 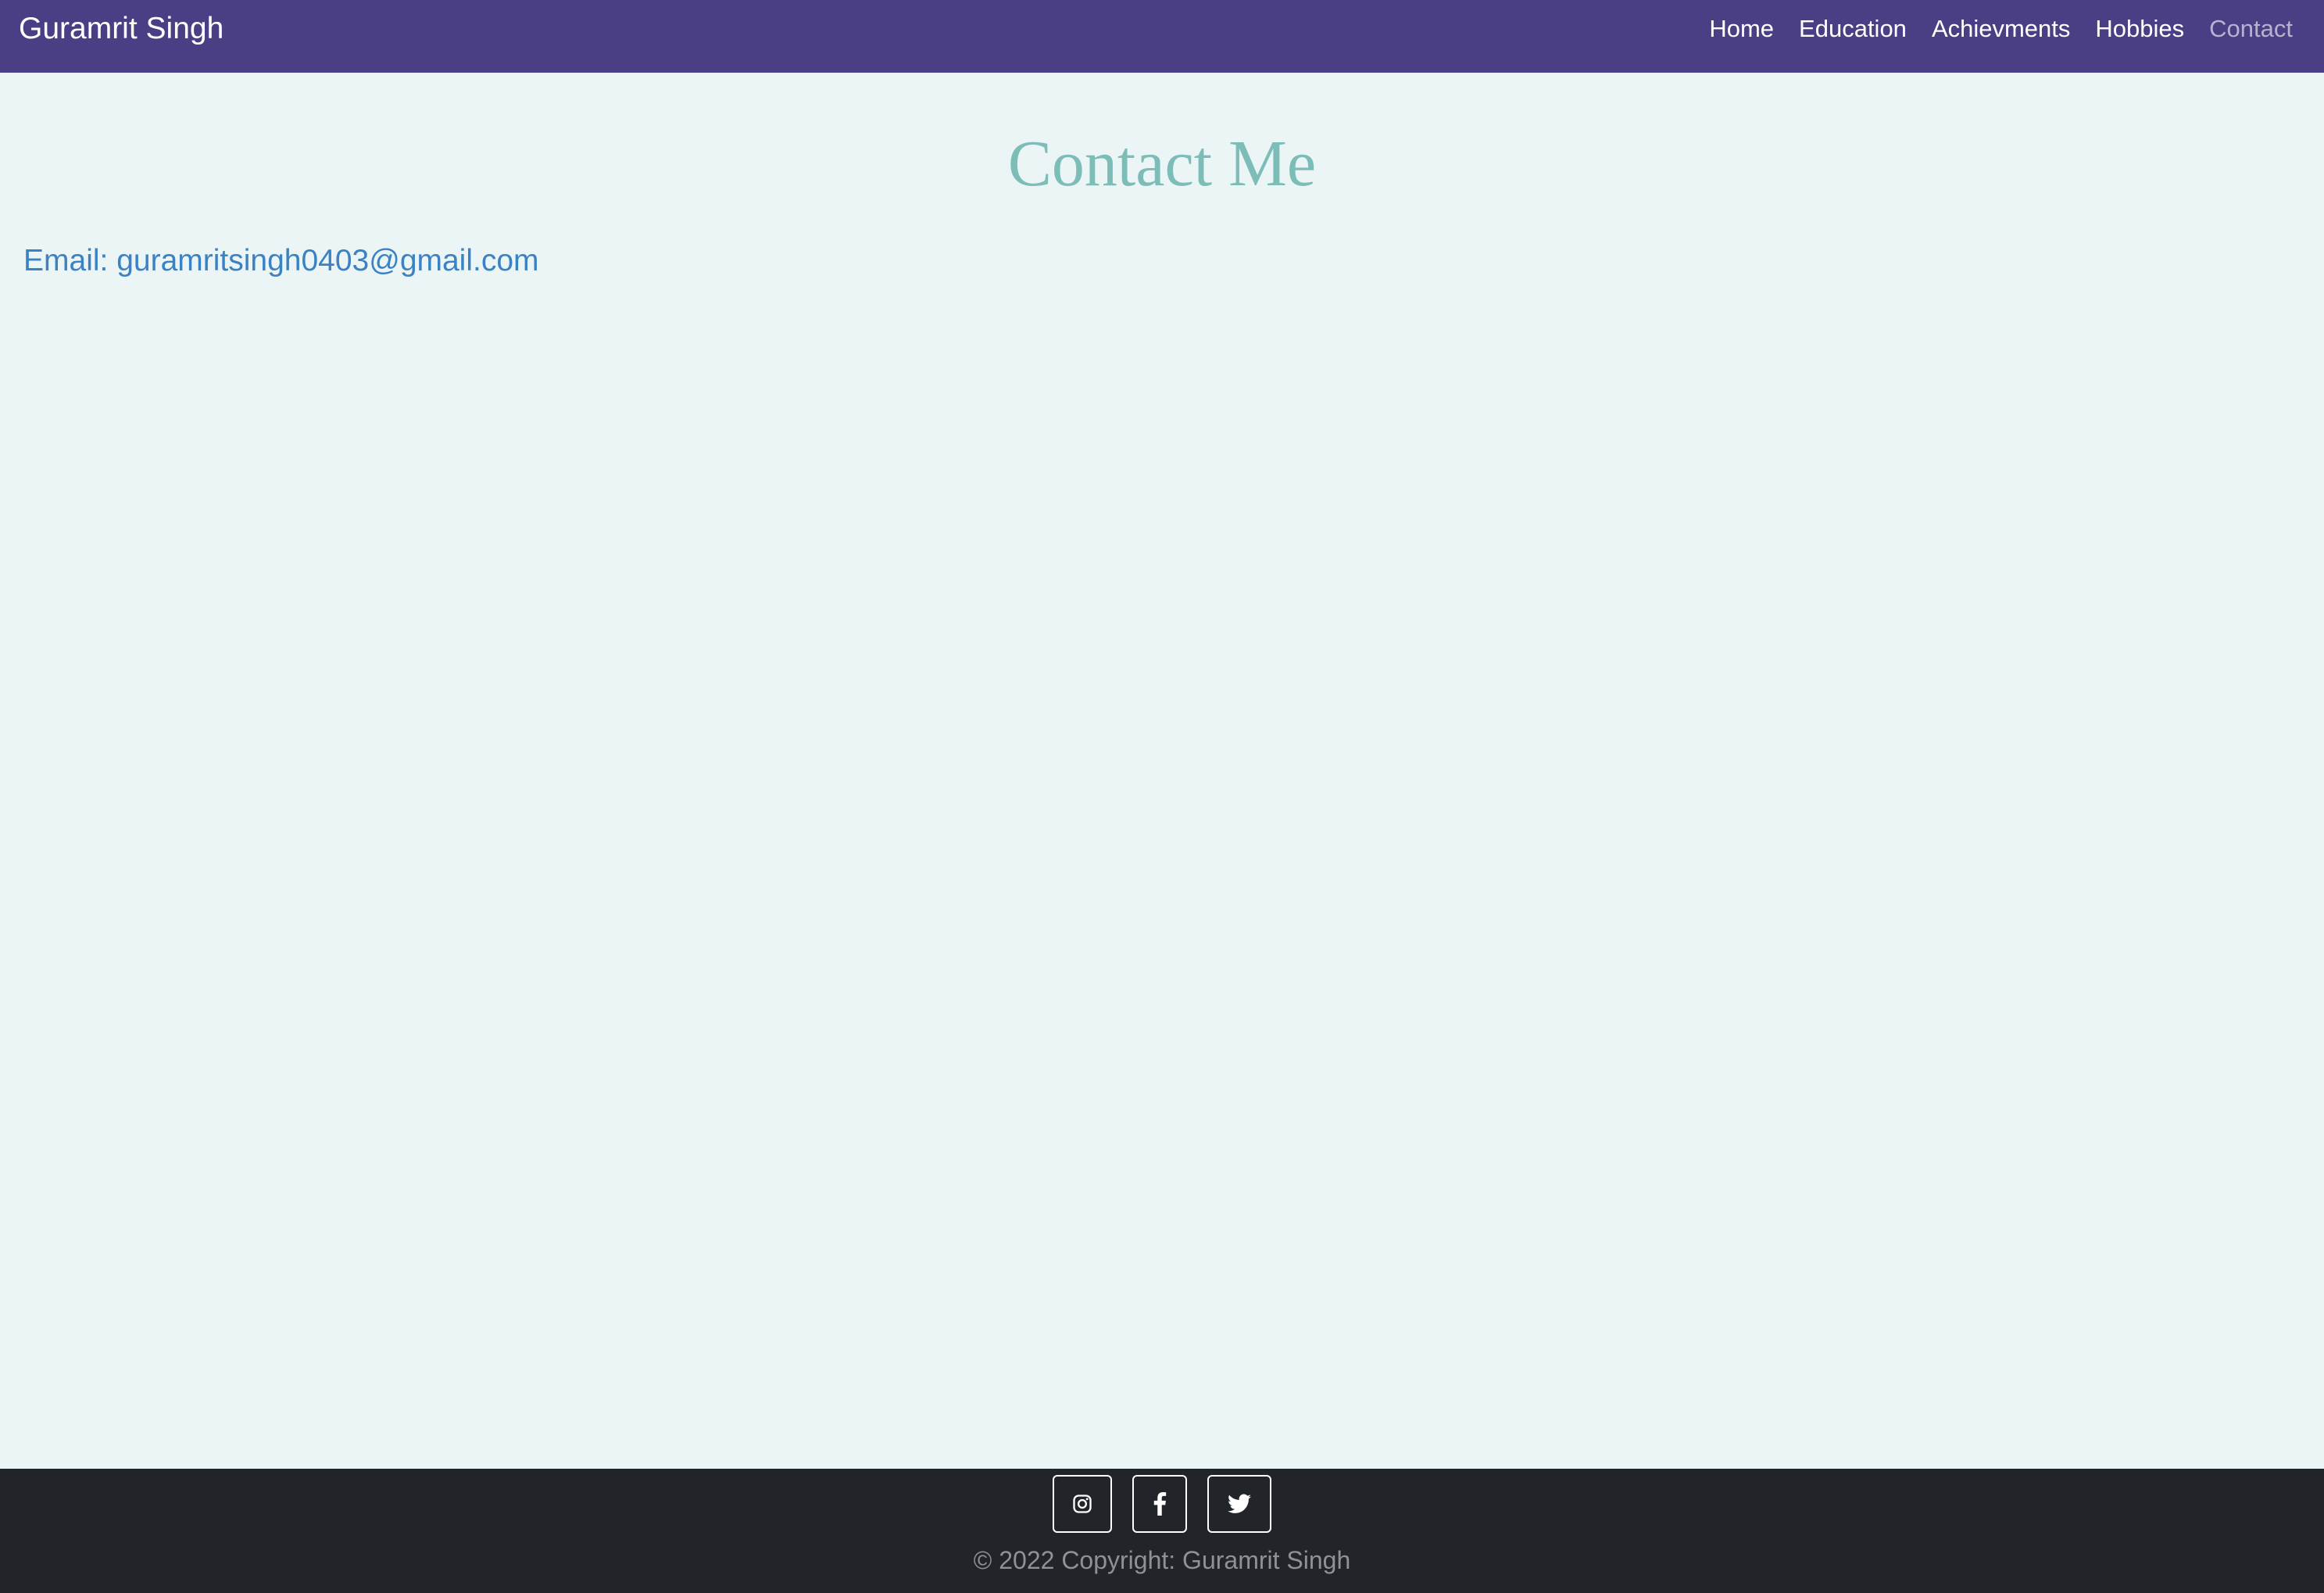 What do you see at coordinates (2251, 29) in the screenshot?
I see `nav-link-contact: Contact` at bounding box center [2251, 29].